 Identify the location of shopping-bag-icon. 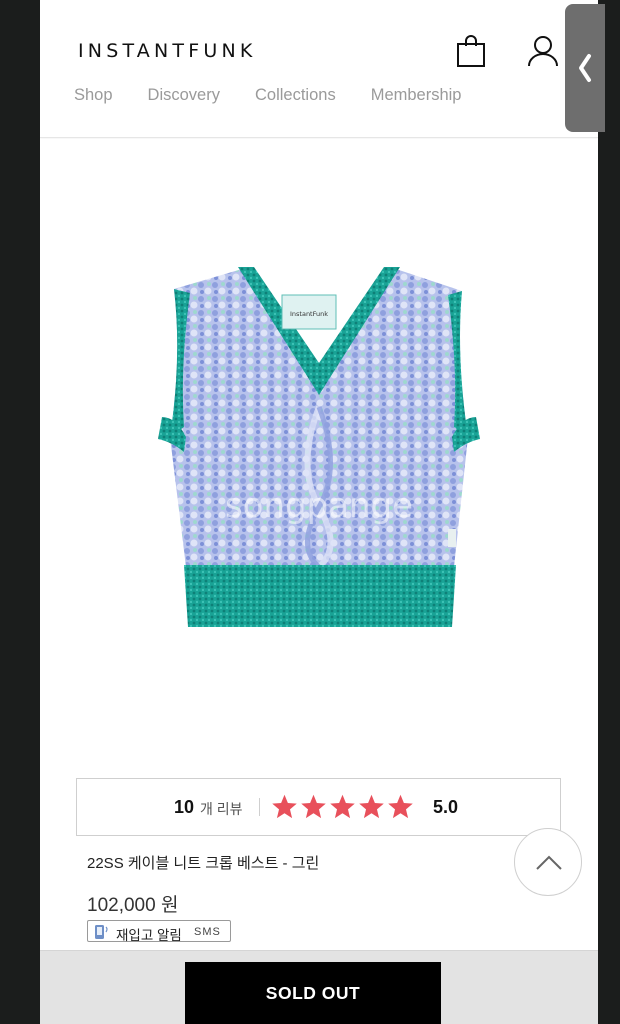
(471, 51).